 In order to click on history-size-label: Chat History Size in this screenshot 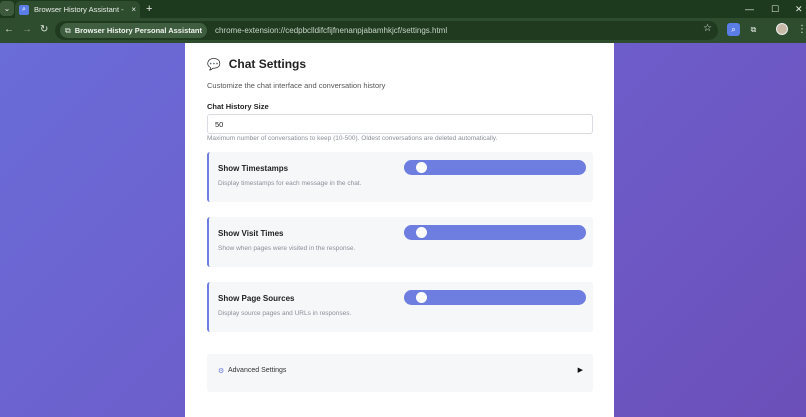, I will do `click(238, 106)`.